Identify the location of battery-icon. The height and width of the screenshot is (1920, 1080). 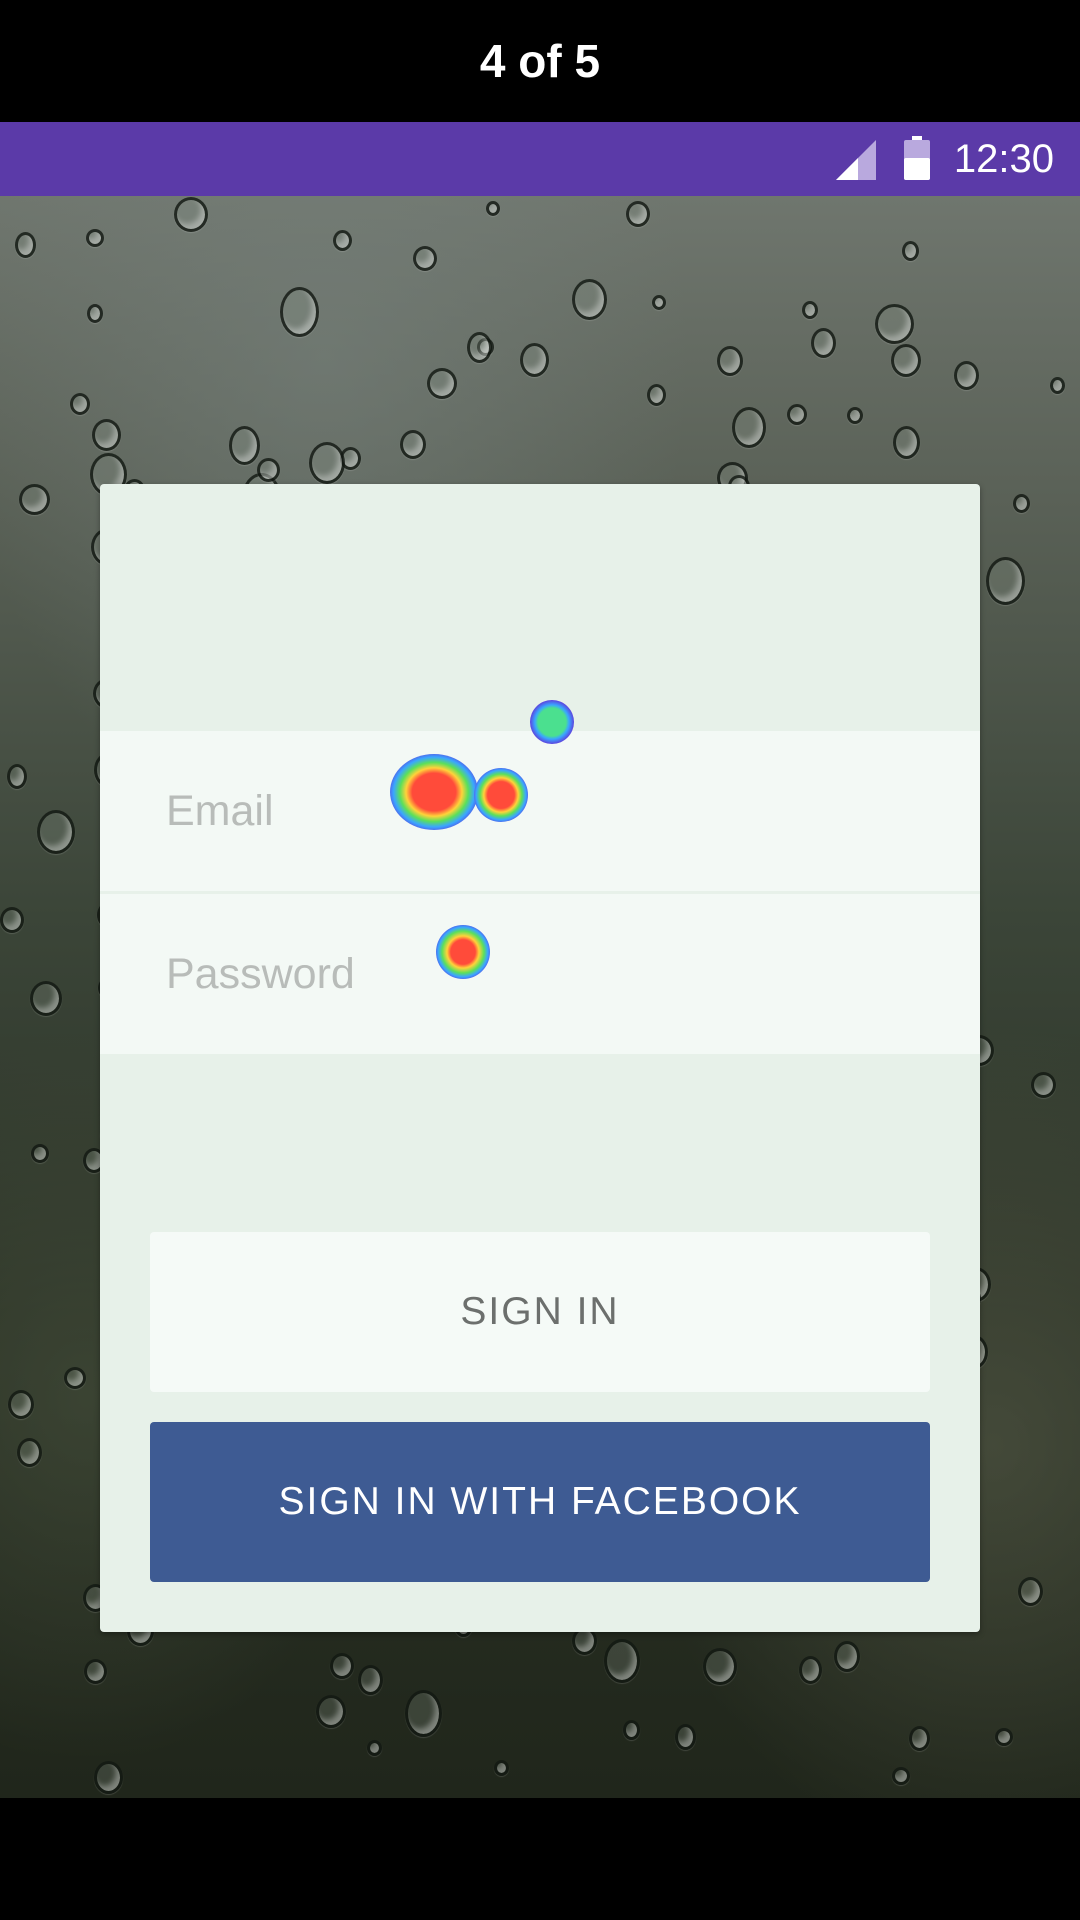
(917, 158).